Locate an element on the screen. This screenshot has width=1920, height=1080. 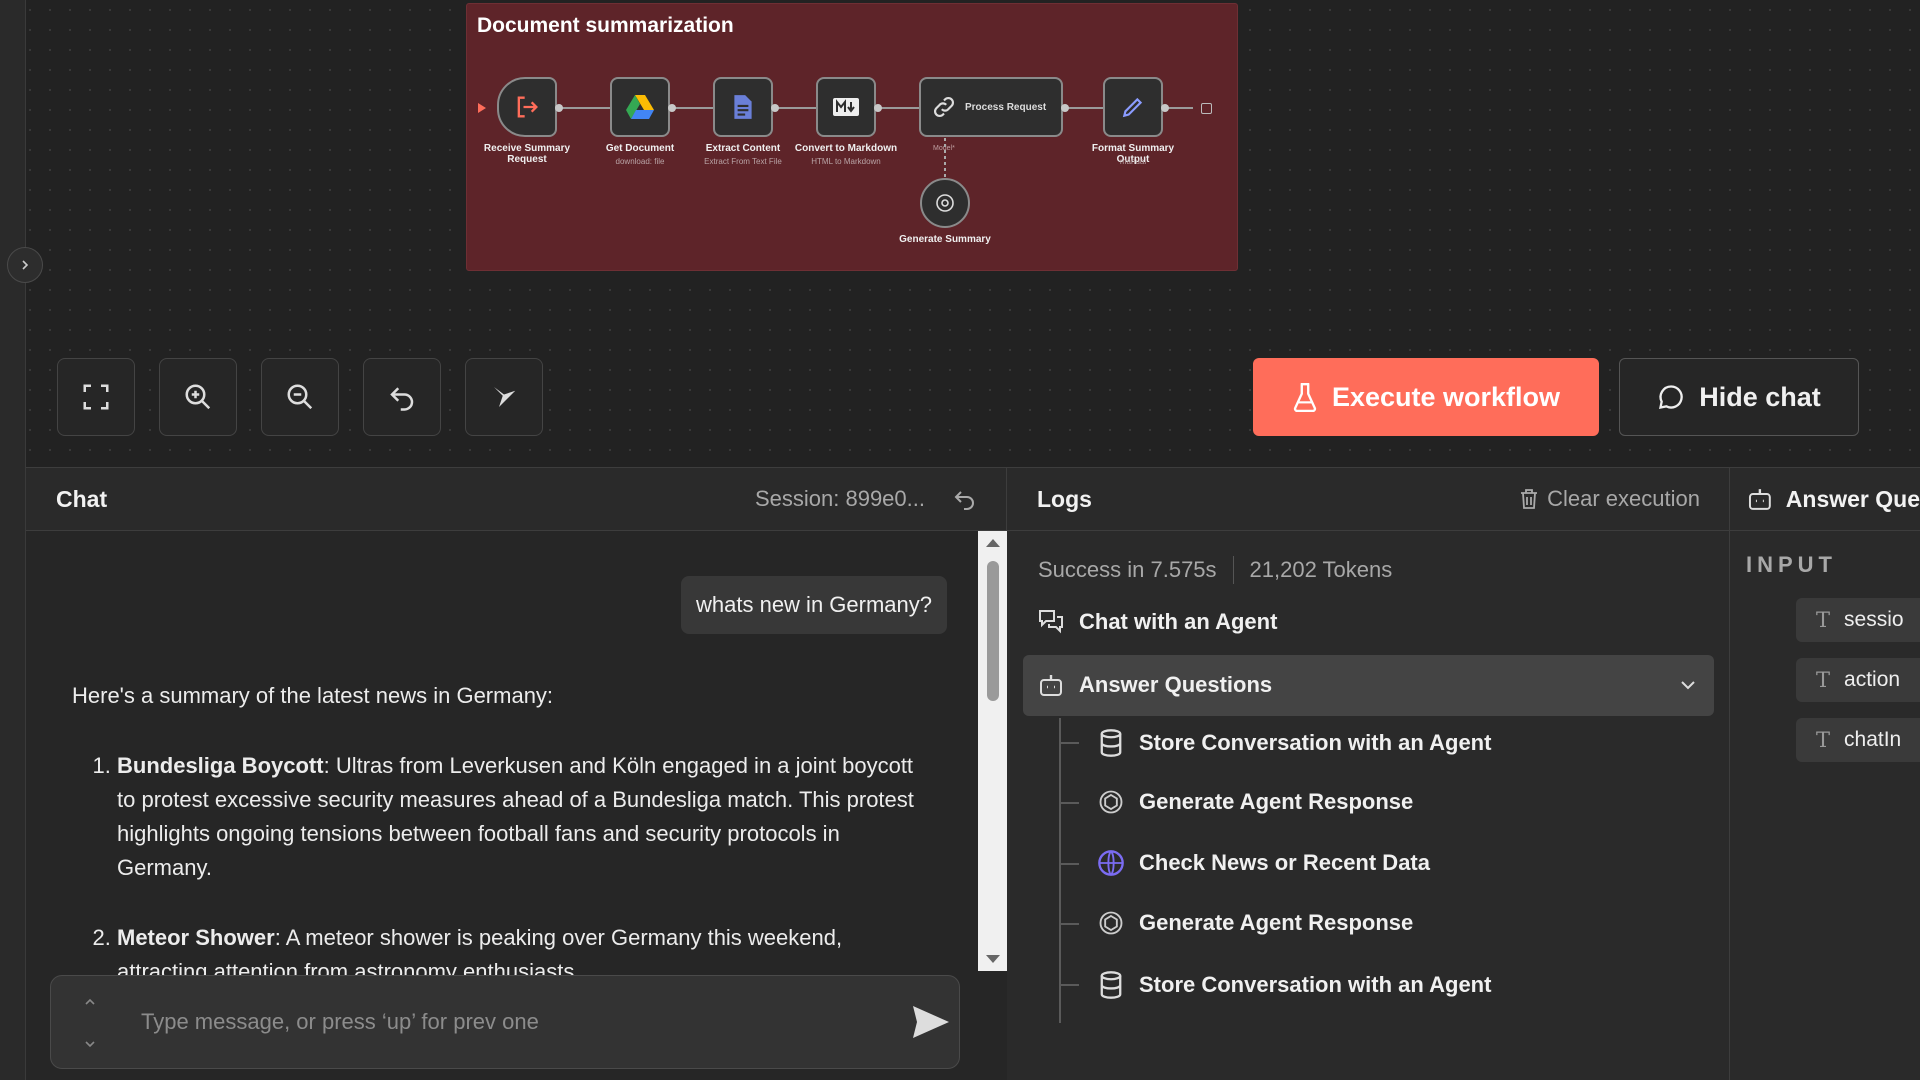
node-convert-to-markdown is located at coordinates (846, 107).